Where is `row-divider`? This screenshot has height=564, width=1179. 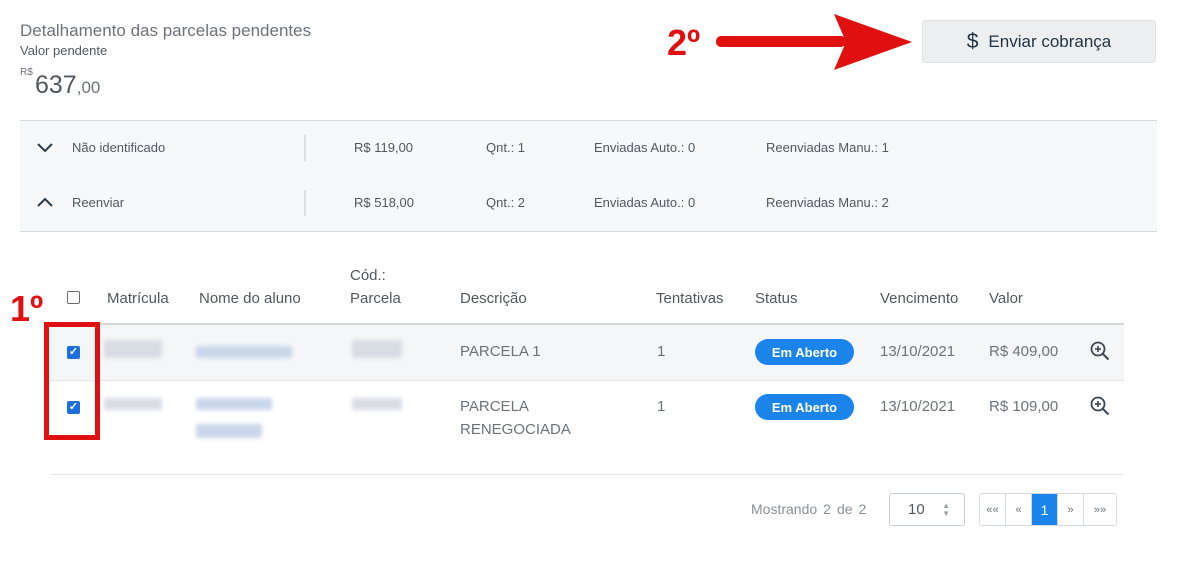 row-divider is located at coordinates (587, 380).